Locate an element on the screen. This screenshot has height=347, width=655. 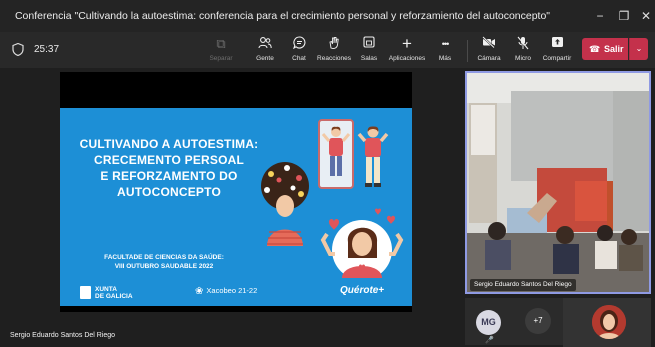
chevron-down-icon: ⌄ is located at coordinates (639, 48).